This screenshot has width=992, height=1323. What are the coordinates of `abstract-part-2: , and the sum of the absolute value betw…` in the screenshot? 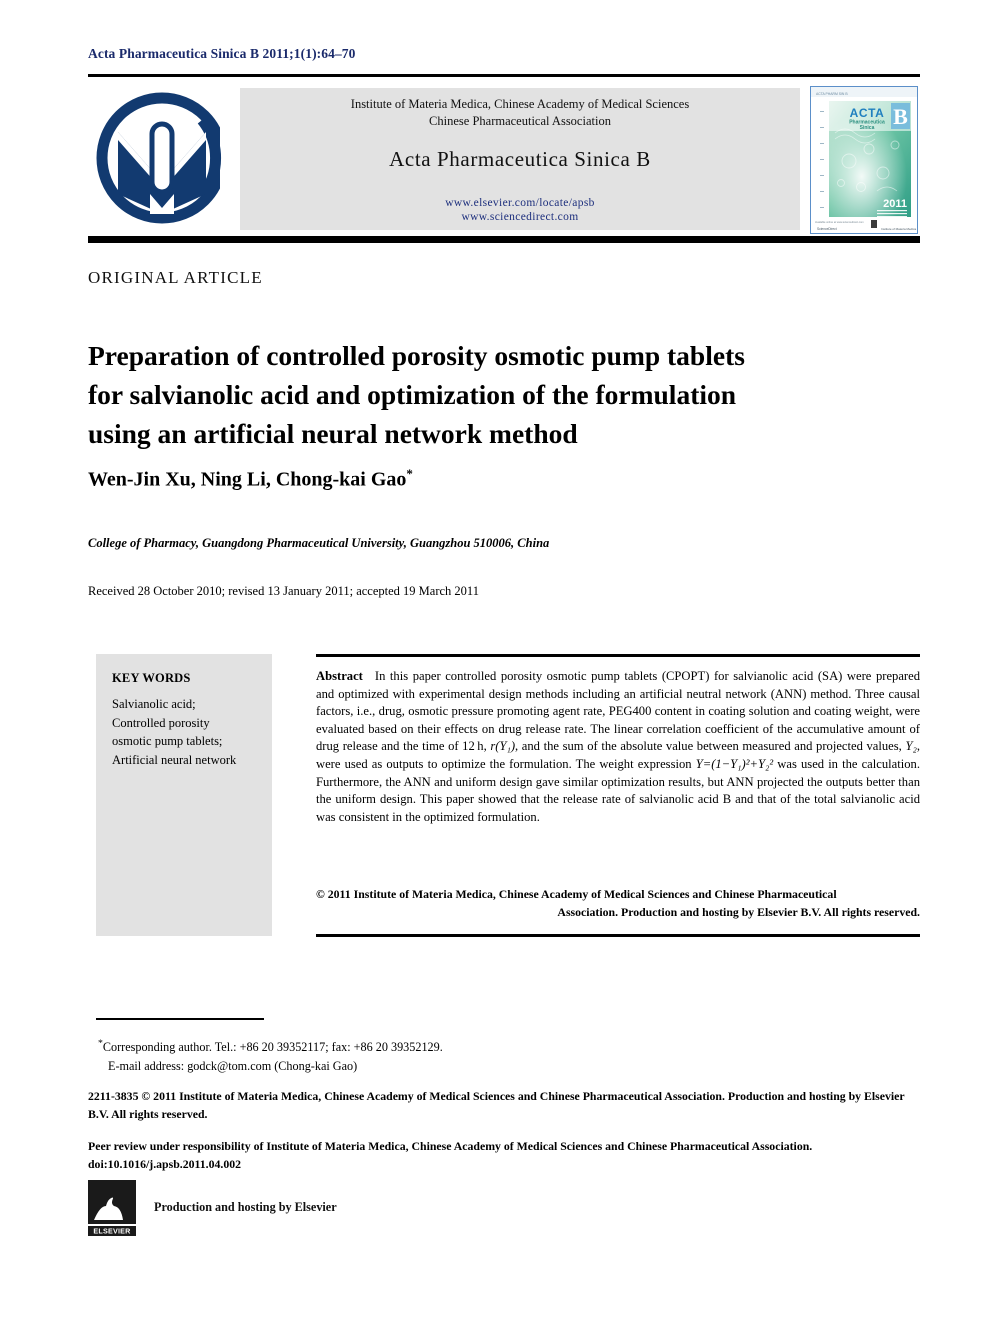 It's located at (710, 746).